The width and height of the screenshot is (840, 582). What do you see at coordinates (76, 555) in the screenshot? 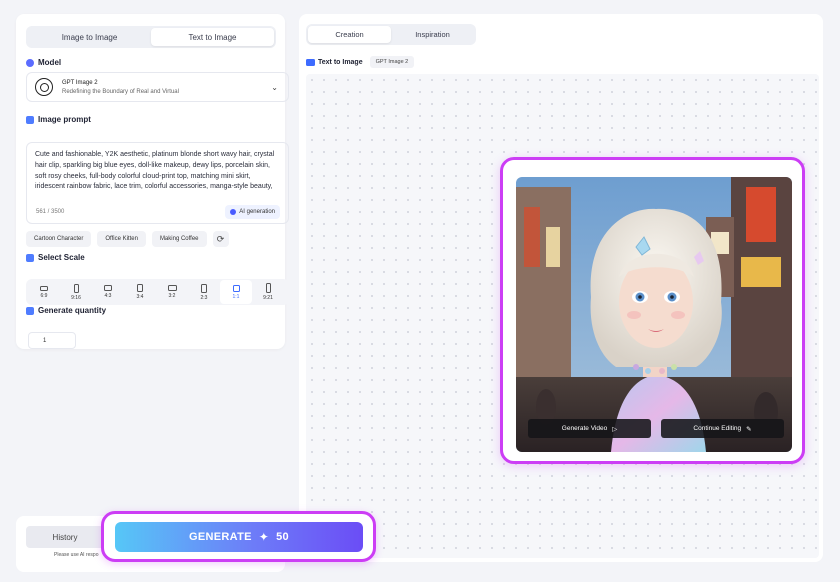
I see `disclaimer-text: Please use AI respo` at bounding box center [76, 555].